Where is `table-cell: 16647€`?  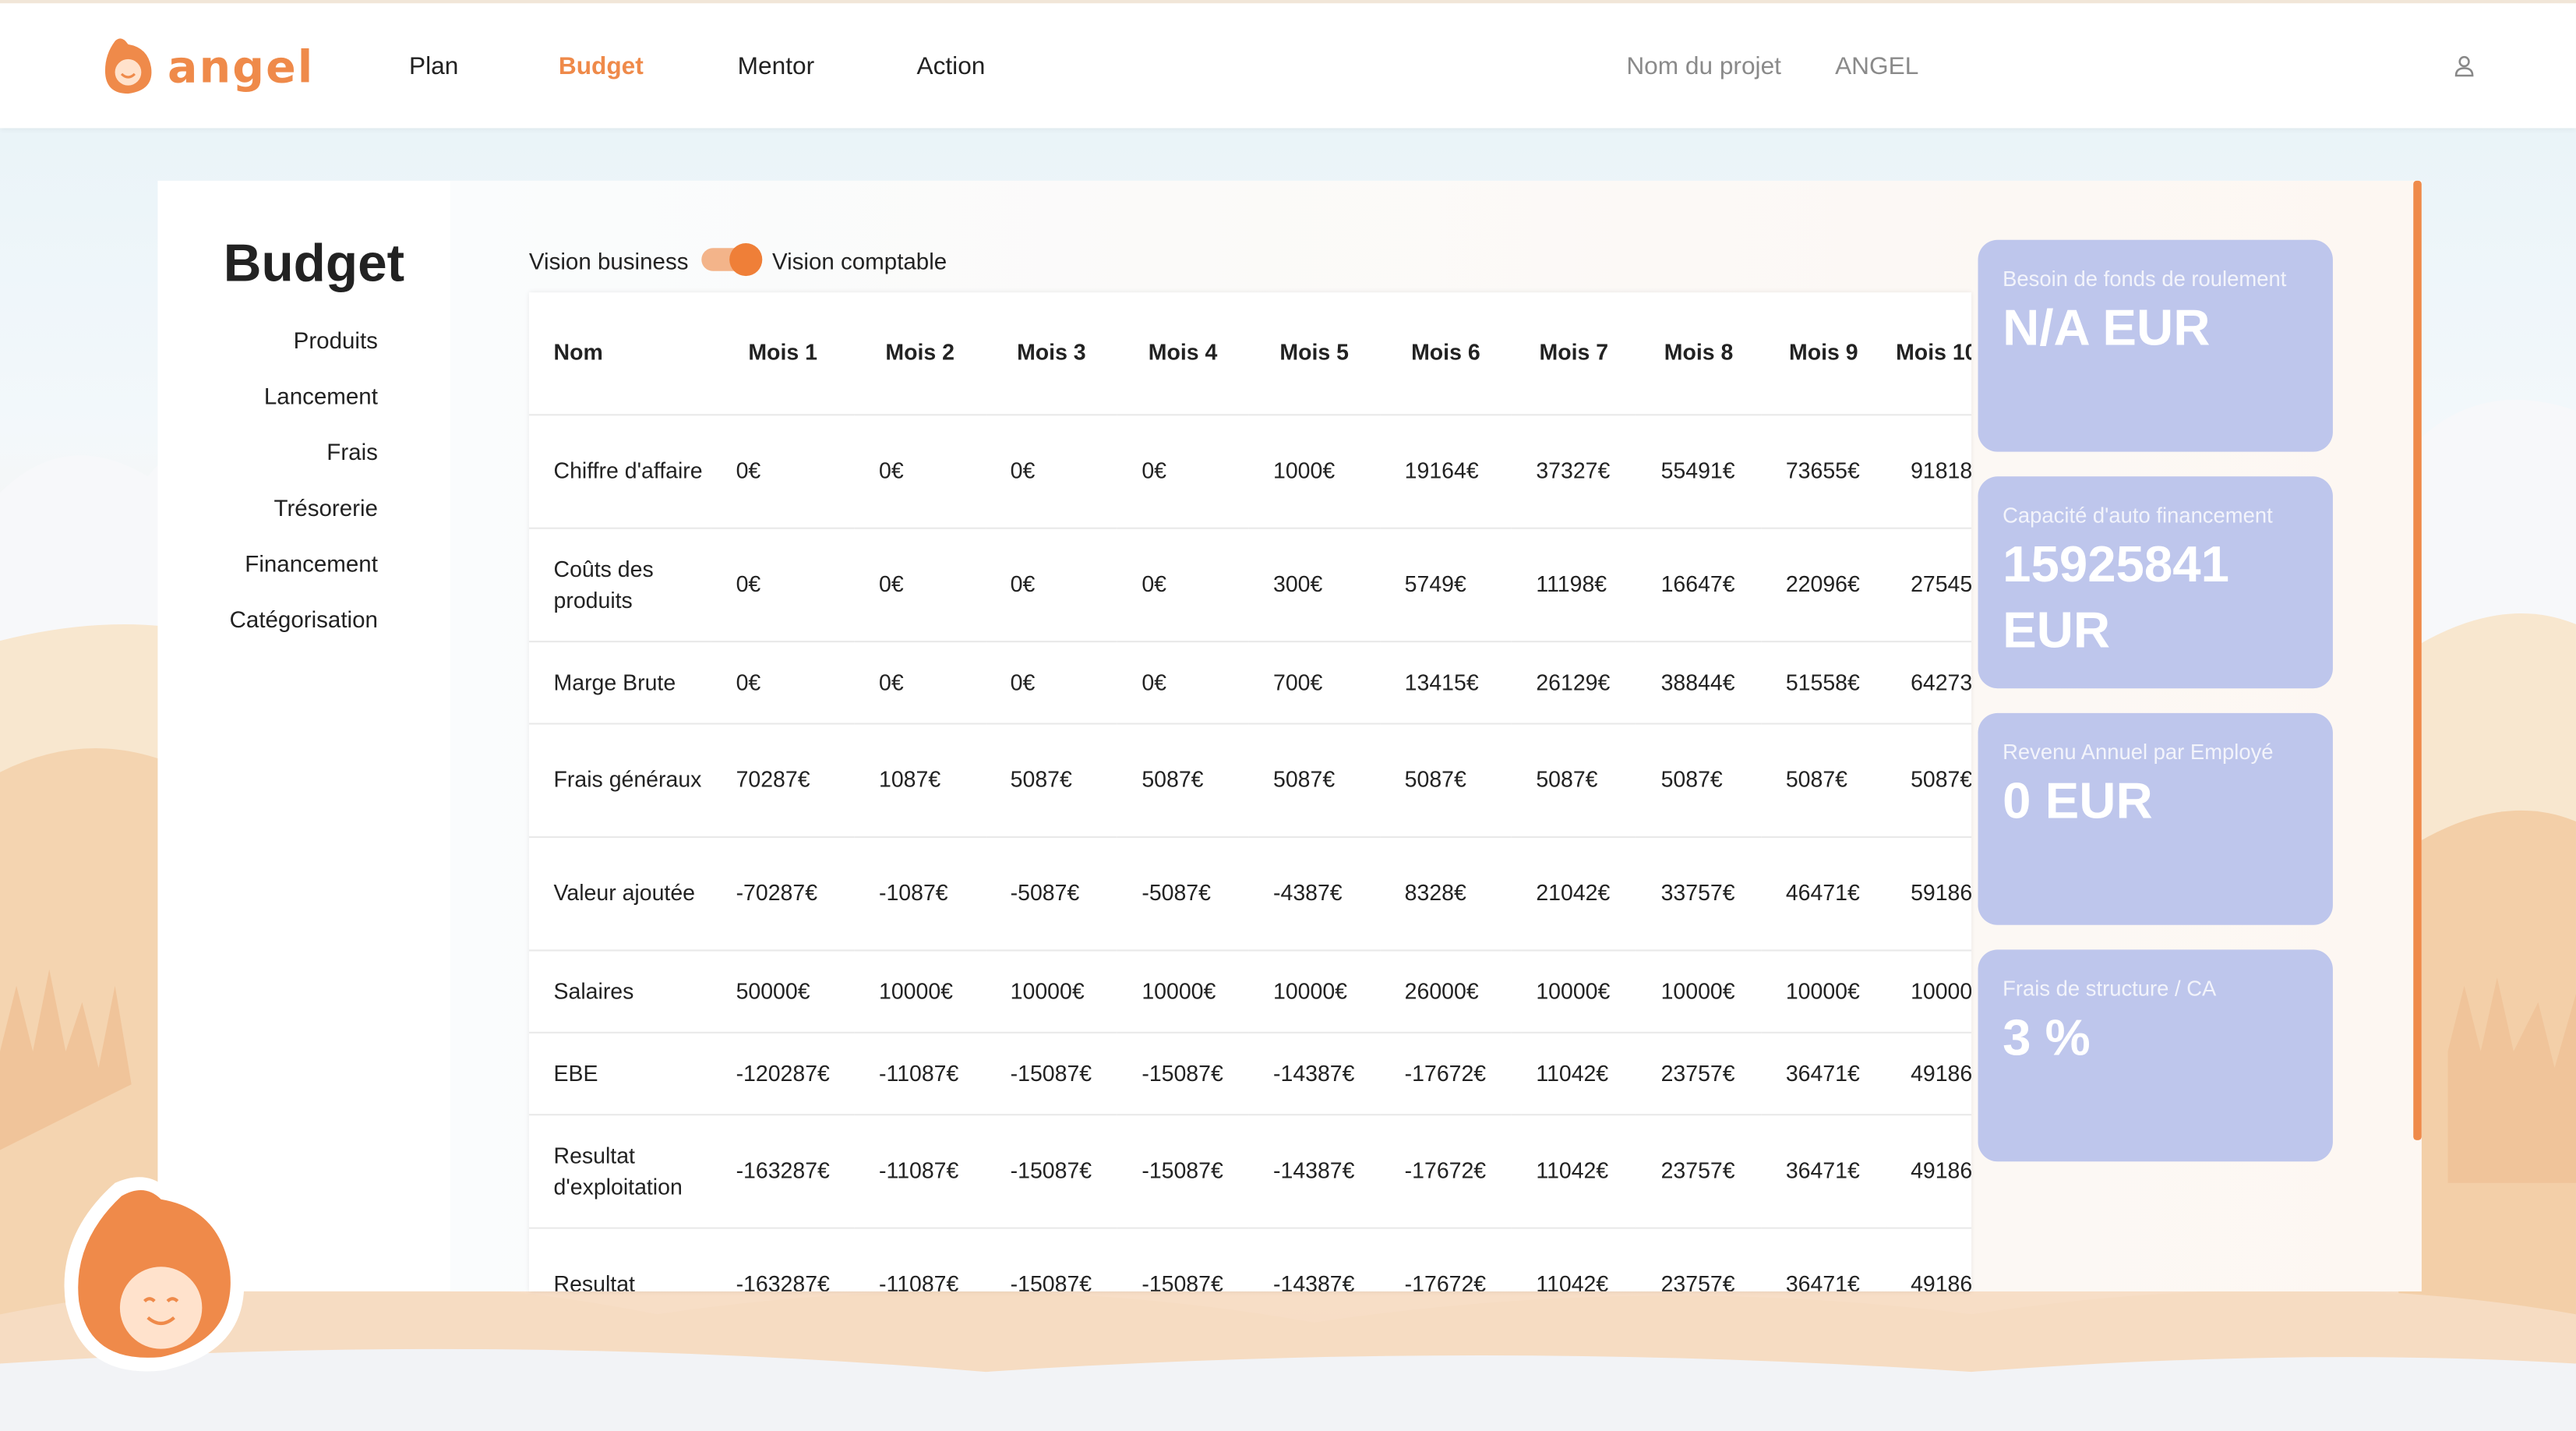 table-cell: 16647€ is located at coordinates (1699, 583).